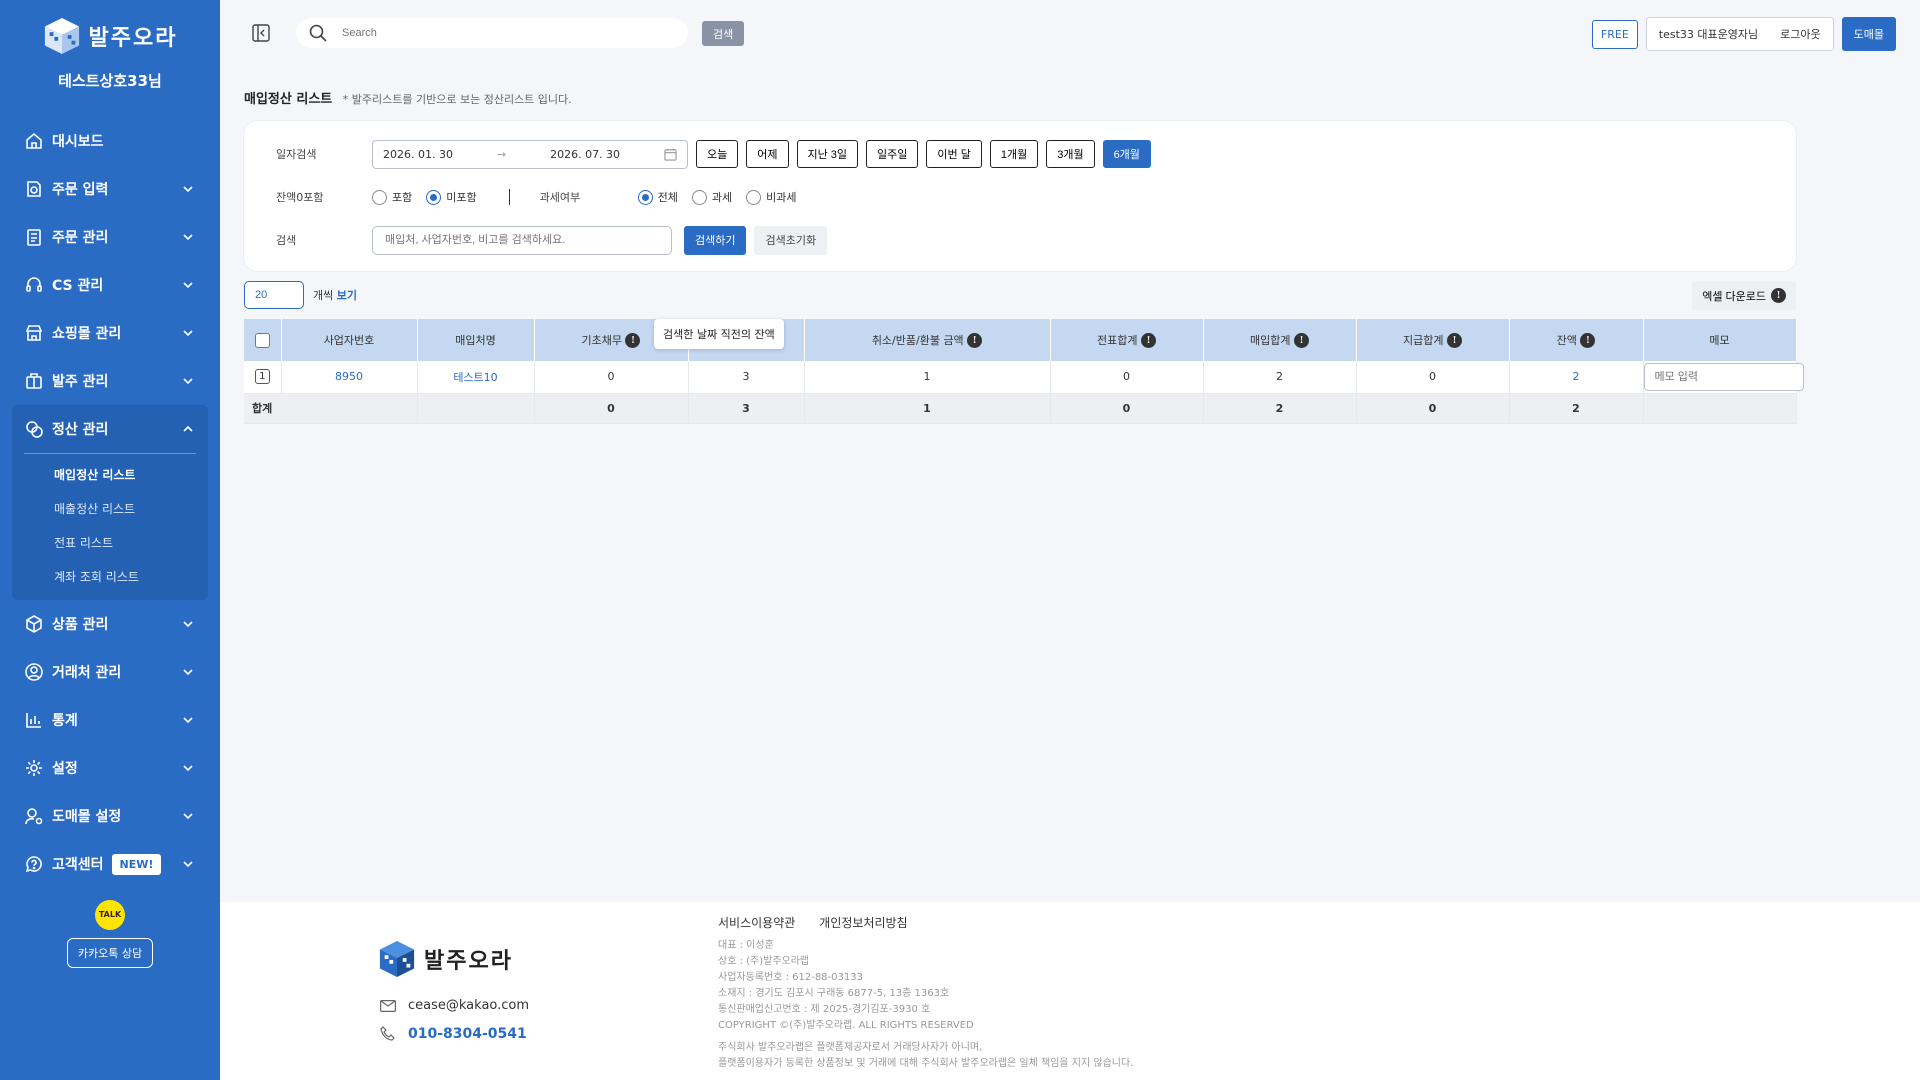 This screenshot has height=1080, width=1920. I want to click on sidebar-item-vendor: 거래처 관리, so click(110, 672).